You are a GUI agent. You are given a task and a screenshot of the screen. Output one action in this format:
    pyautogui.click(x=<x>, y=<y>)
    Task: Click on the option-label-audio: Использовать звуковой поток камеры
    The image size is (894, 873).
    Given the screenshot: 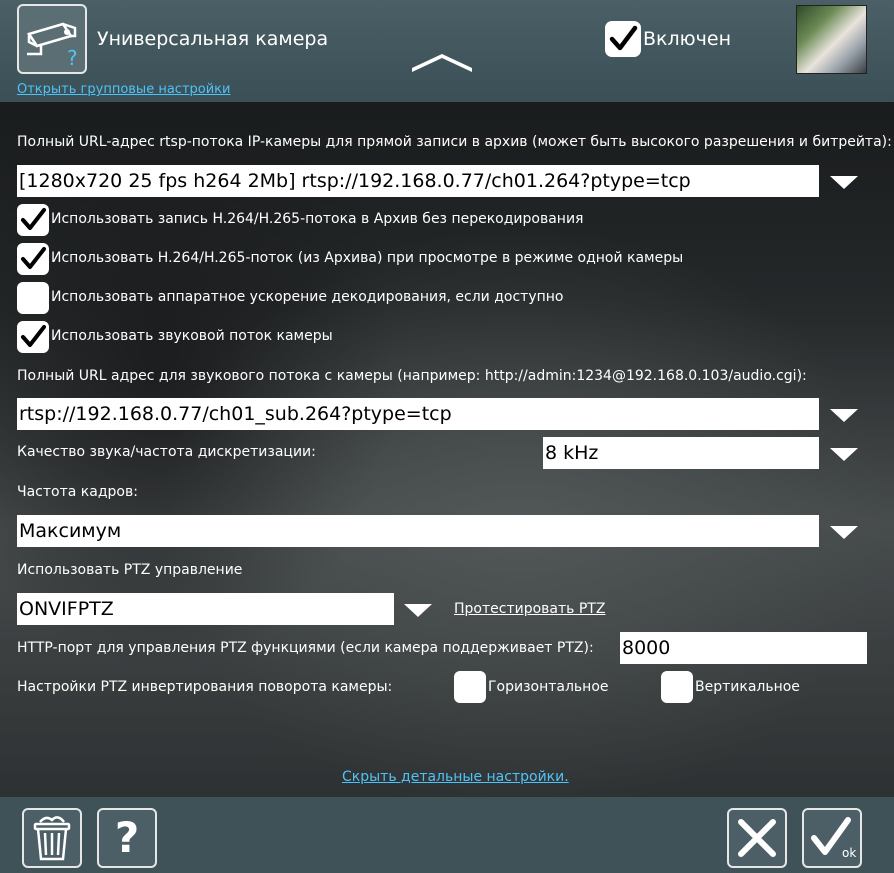 What is the action you would take?
    pyautogui.click(x=192, y=336)
    